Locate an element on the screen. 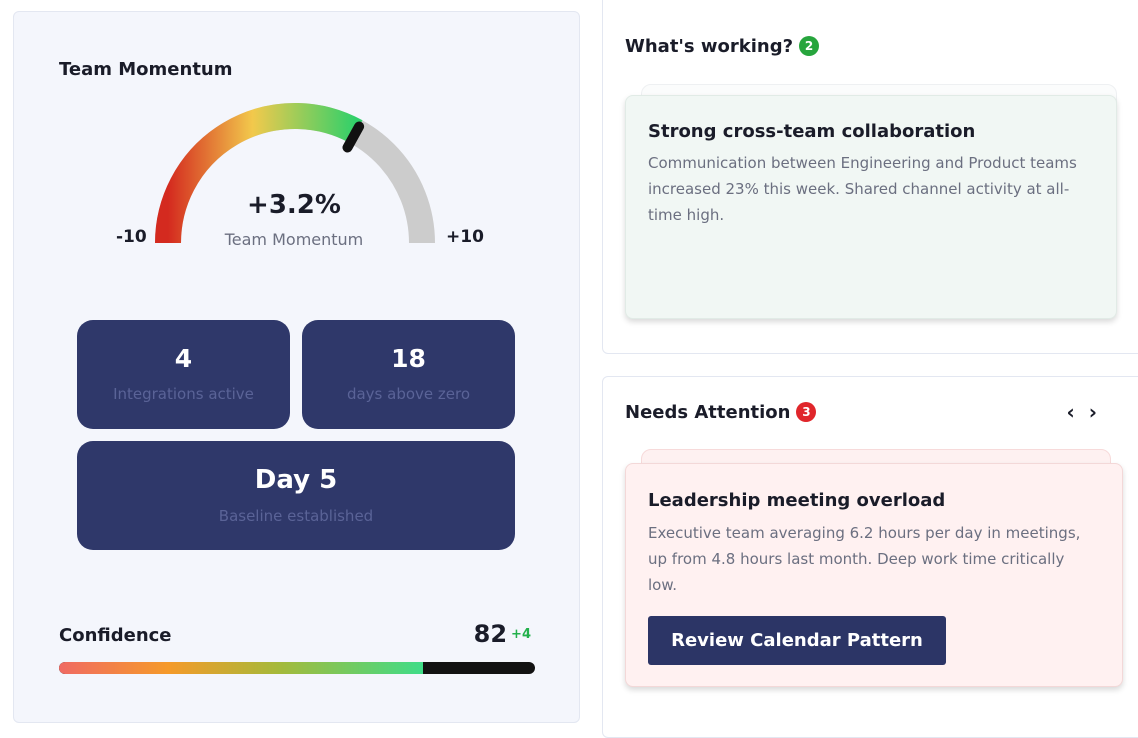  count-badge: 3 is located at coordinates (806, 412).